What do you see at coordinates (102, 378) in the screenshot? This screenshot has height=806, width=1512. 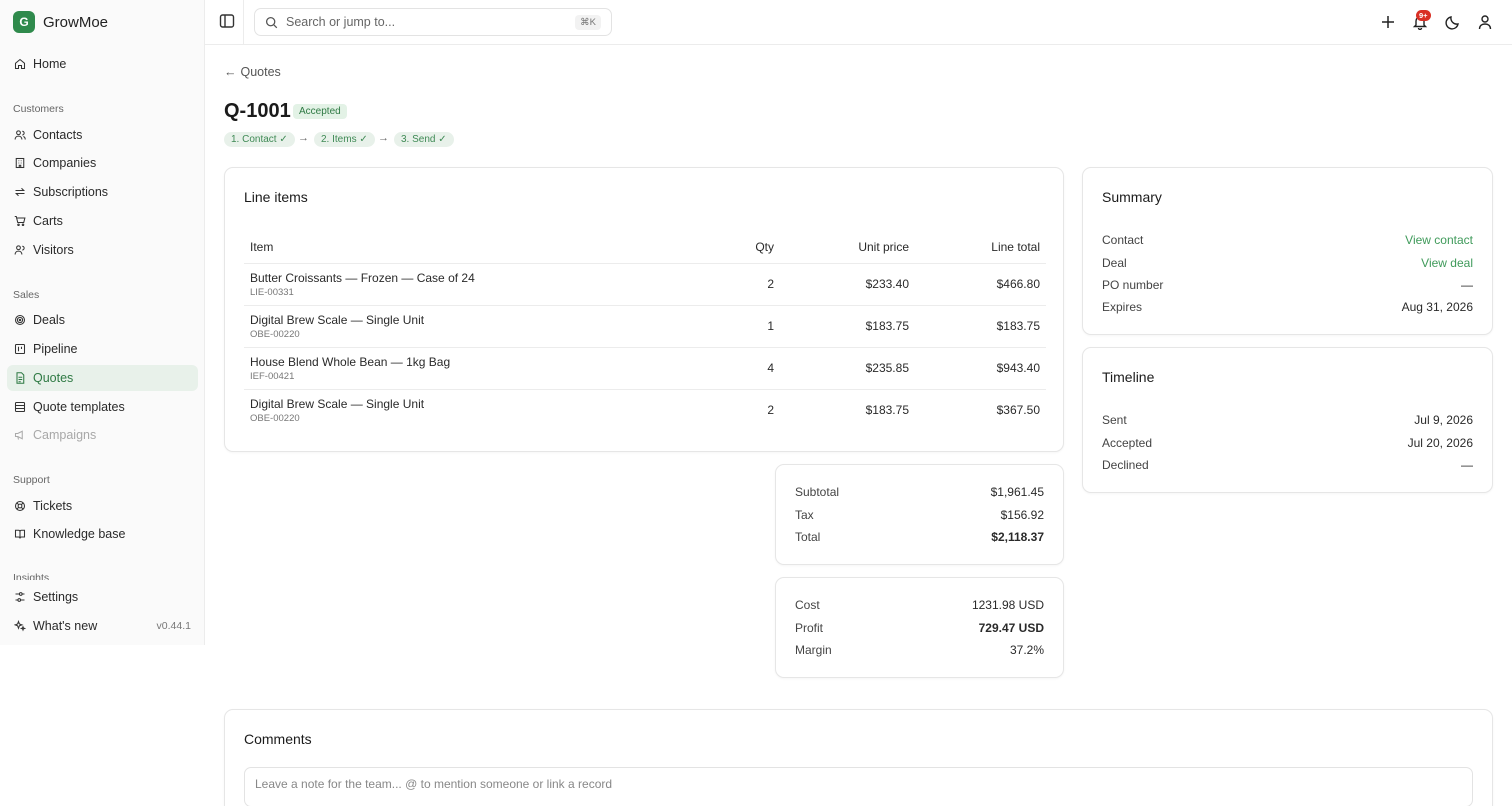 I see `sidebar-item-quotes: Quotes` at bounding box center [102, 378].